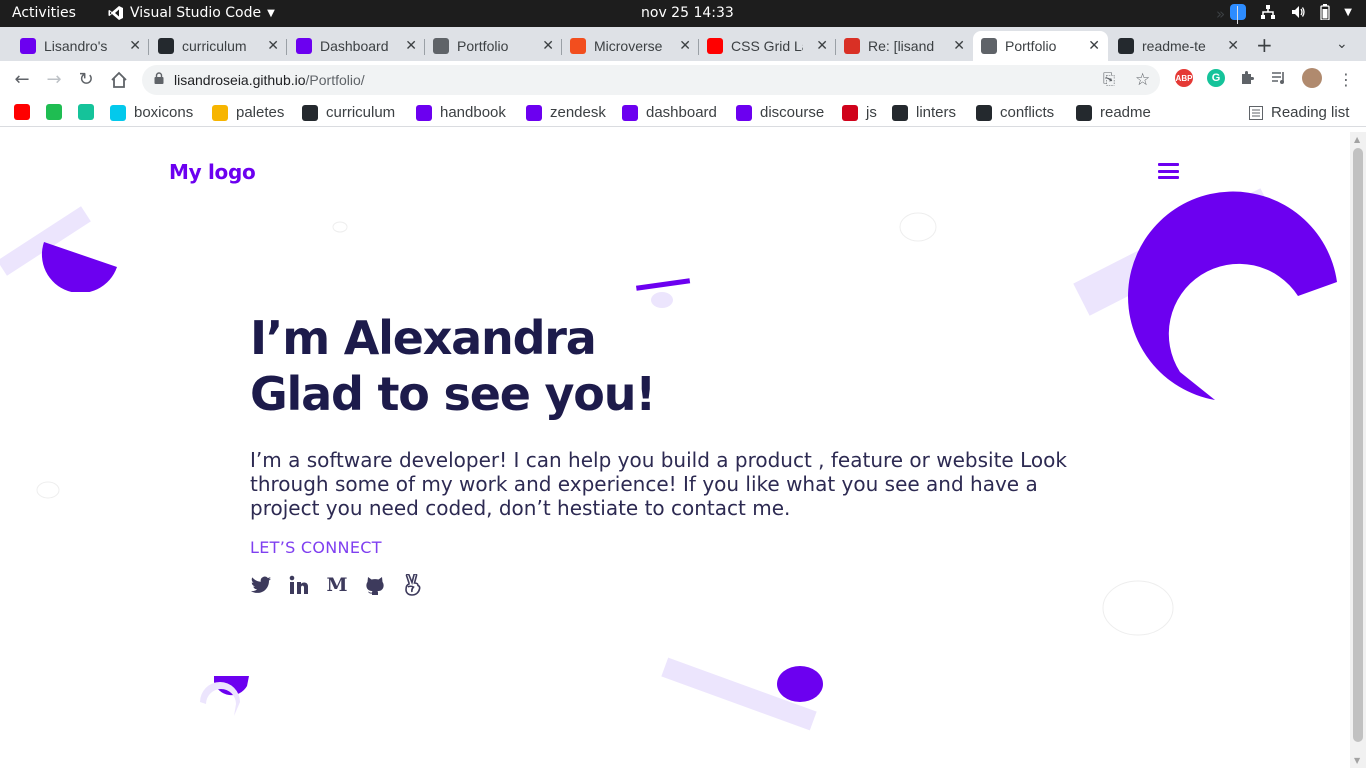 This screenshot has width=1366, height=768. What do you see at coordinates (687, 13) in the screenshot?
I see `clock: nov 25 14:33` at bounding box center [687, 13].